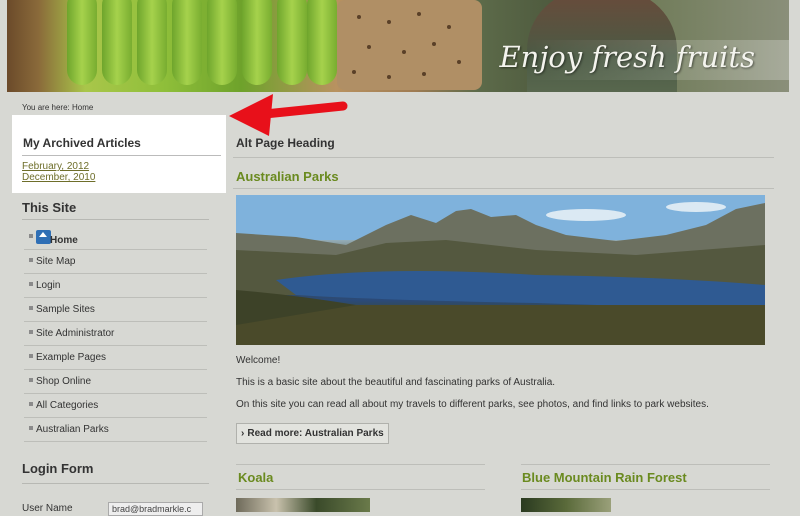 Image resolution: width=800 pixels, height=516 pixels. I want to click on this-site-title: This Site, so click(49, 207).